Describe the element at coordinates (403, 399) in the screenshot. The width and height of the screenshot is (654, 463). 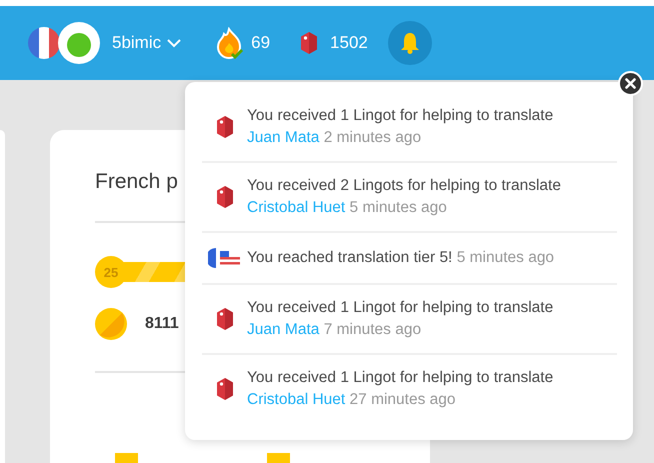
I see `notification-time: 27 minutes ago` at that location.